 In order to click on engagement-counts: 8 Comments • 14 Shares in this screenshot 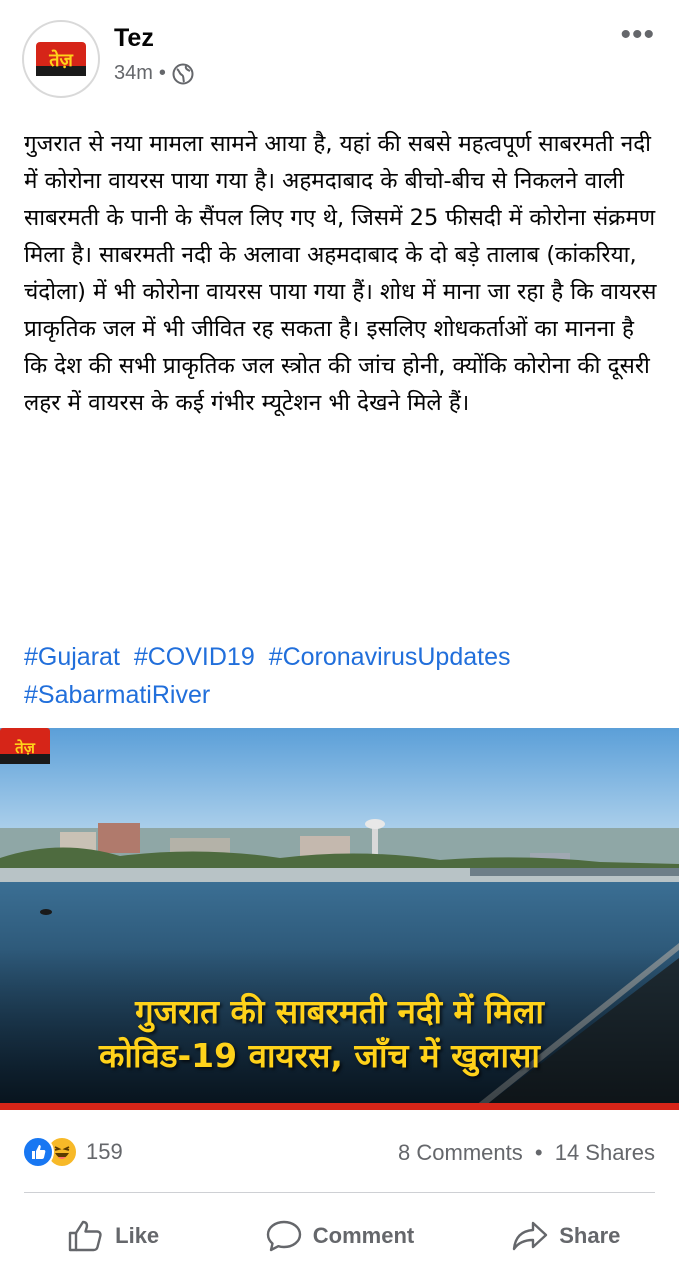, I will do `click(526, 1153)`.